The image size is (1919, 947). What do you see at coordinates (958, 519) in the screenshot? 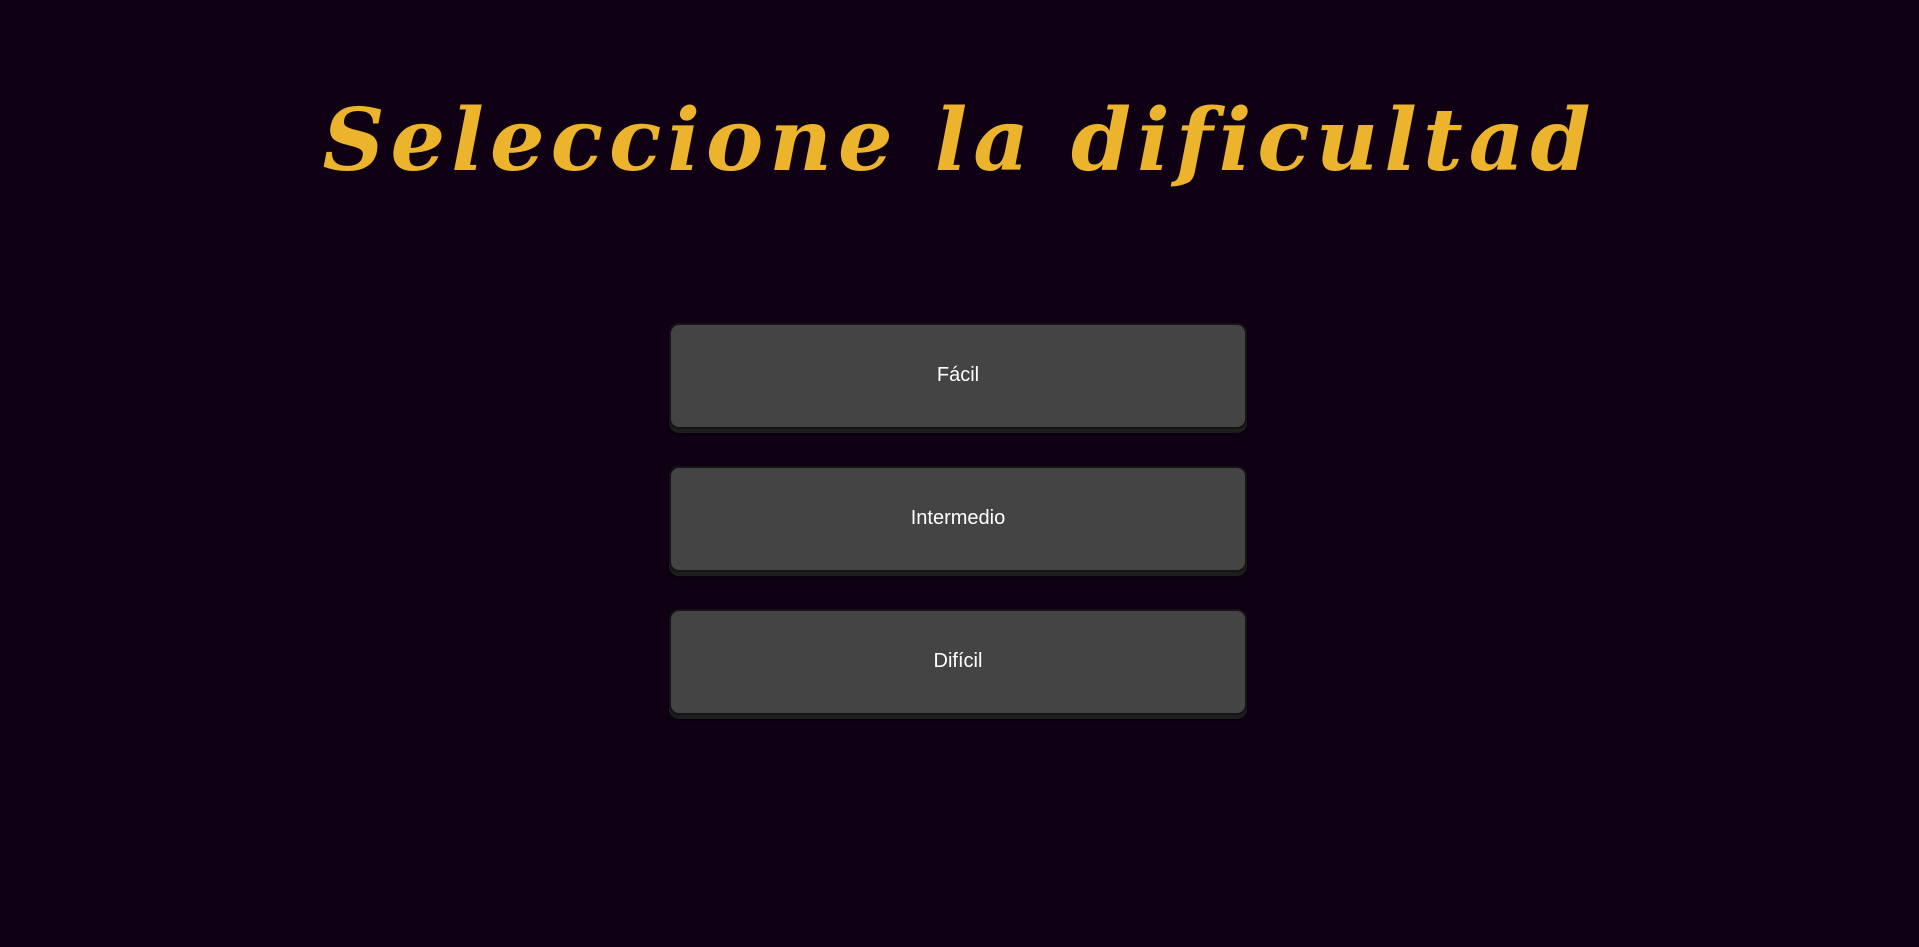
I see `intermediate-button: Intermedio` at bounding box center [958, 519].